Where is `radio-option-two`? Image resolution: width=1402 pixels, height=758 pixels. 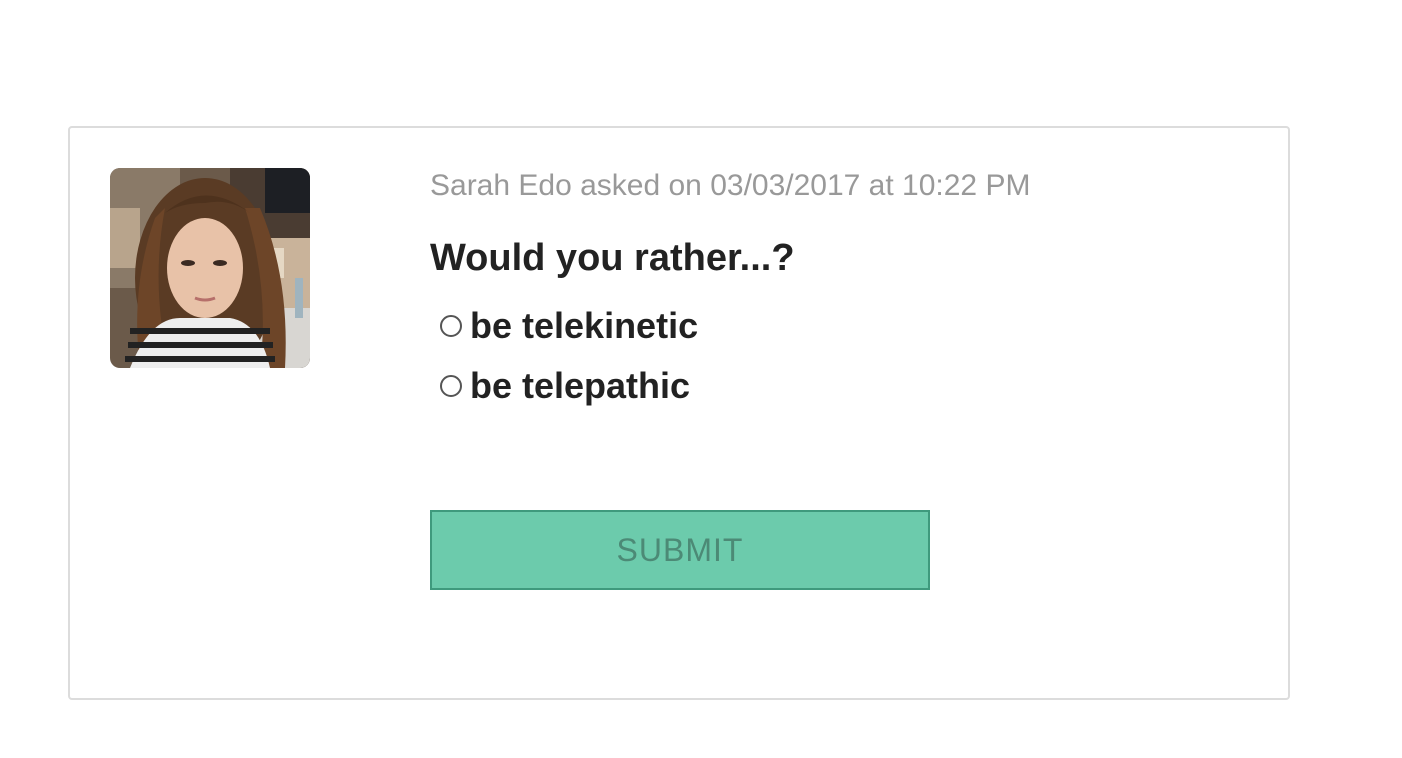 radio-option-two is located at coordinates (451, 386).